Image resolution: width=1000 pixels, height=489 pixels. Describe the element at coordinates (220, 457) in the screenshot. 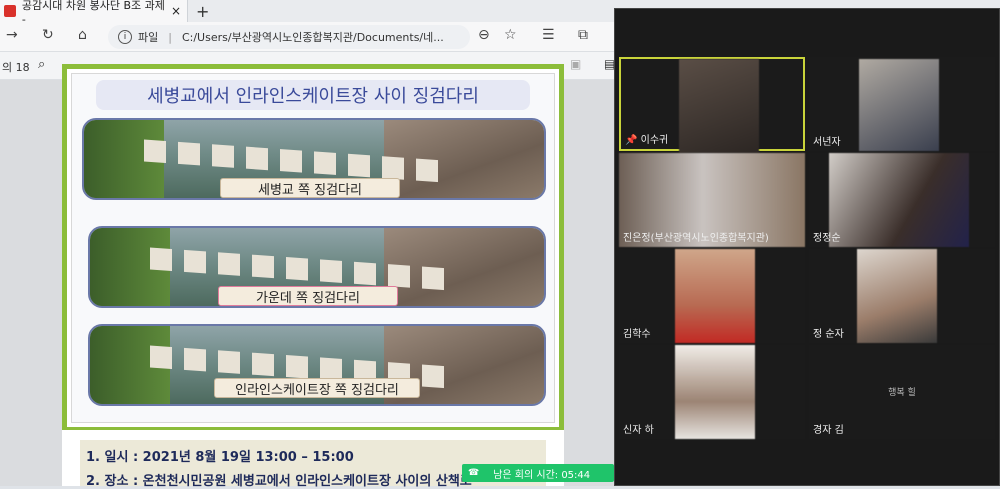

I see `info-date: 1. 일시 : 2021년 8월 19일 13:00 – 15:00` at that location.